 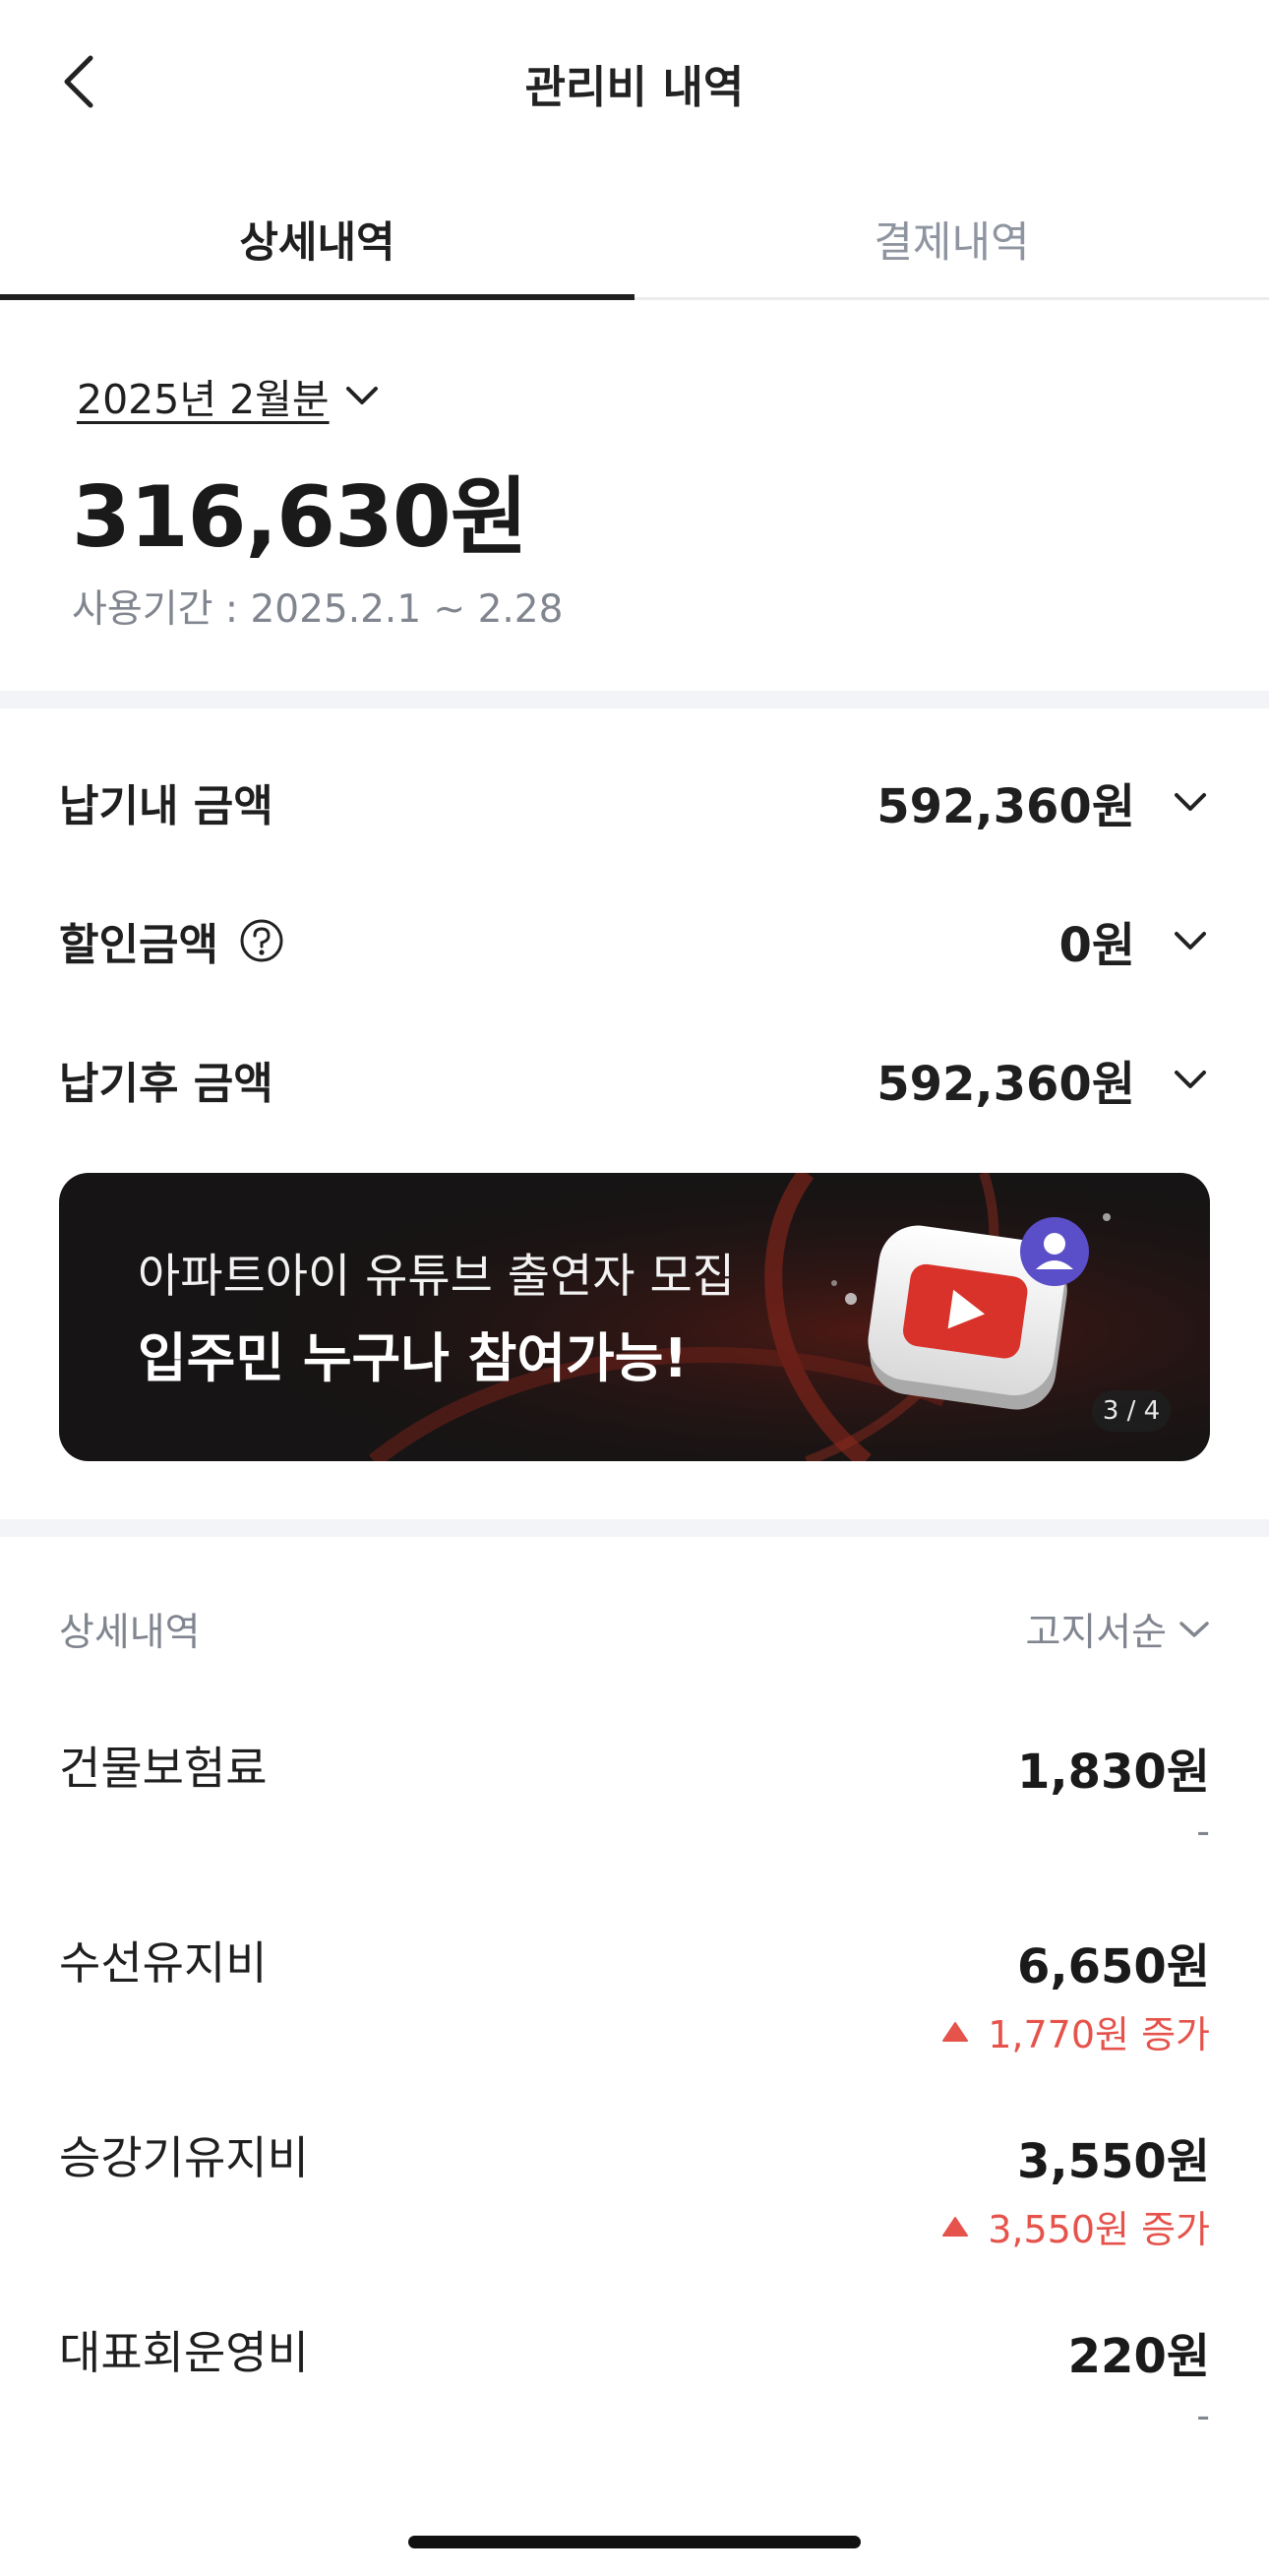 I want to click on promo-banner: 아파트아이 유튜브 출연자 모집 입주민 누구나 참여가능! 3 / 4, so click(x=634, y=1317).